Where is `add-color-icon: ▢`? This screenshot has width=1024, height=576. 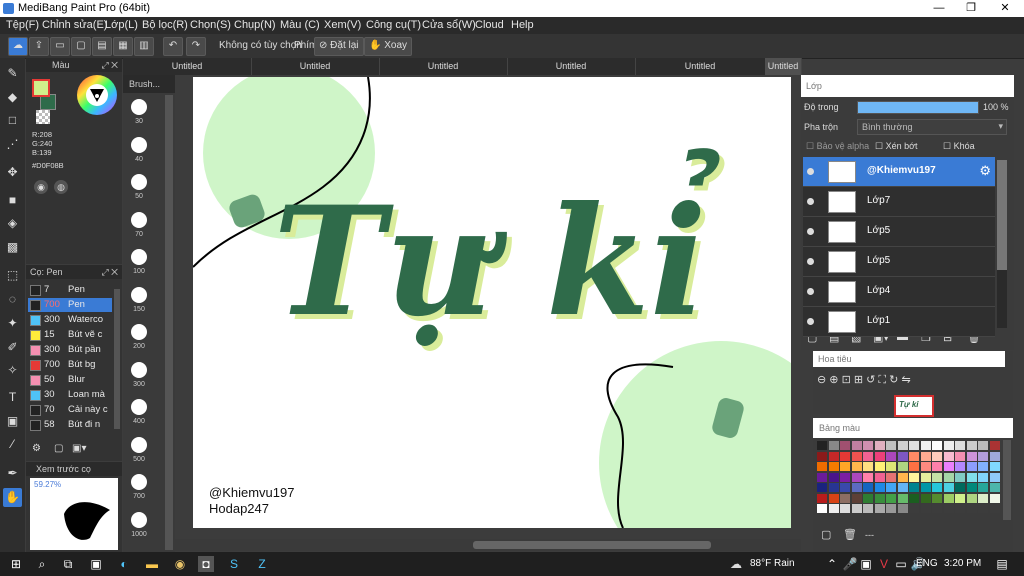
add-color-icon: ▢ is located at coordinates (826, 534).